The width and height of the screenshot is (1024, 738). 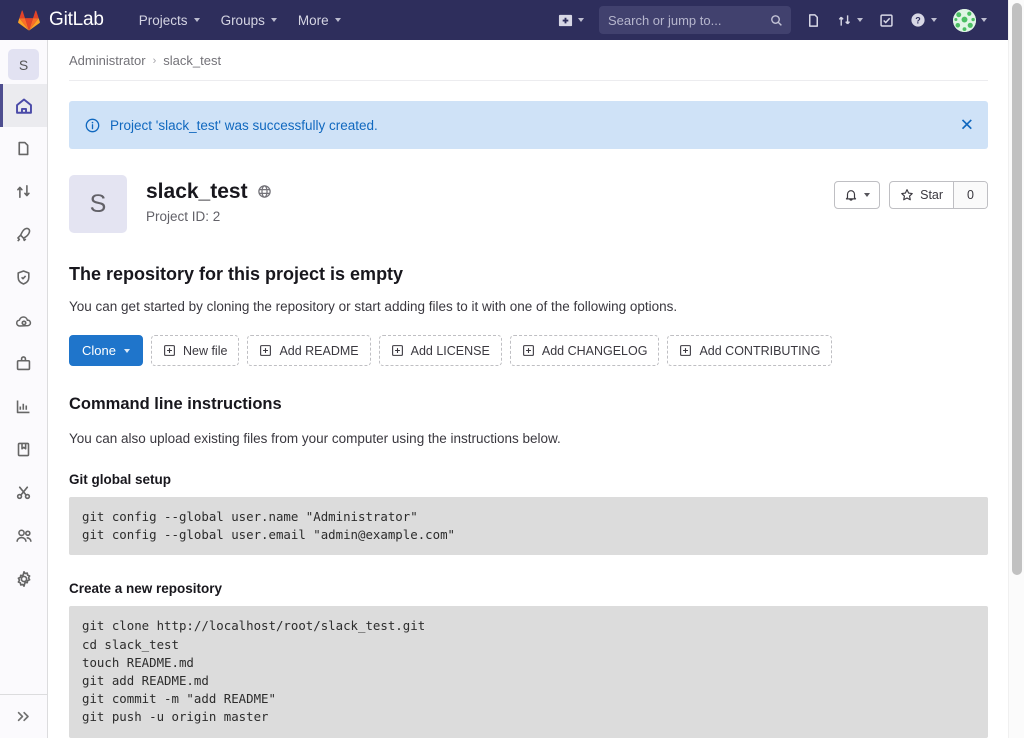 I want to click on sidebar-menu, so click(x=23, y=342).